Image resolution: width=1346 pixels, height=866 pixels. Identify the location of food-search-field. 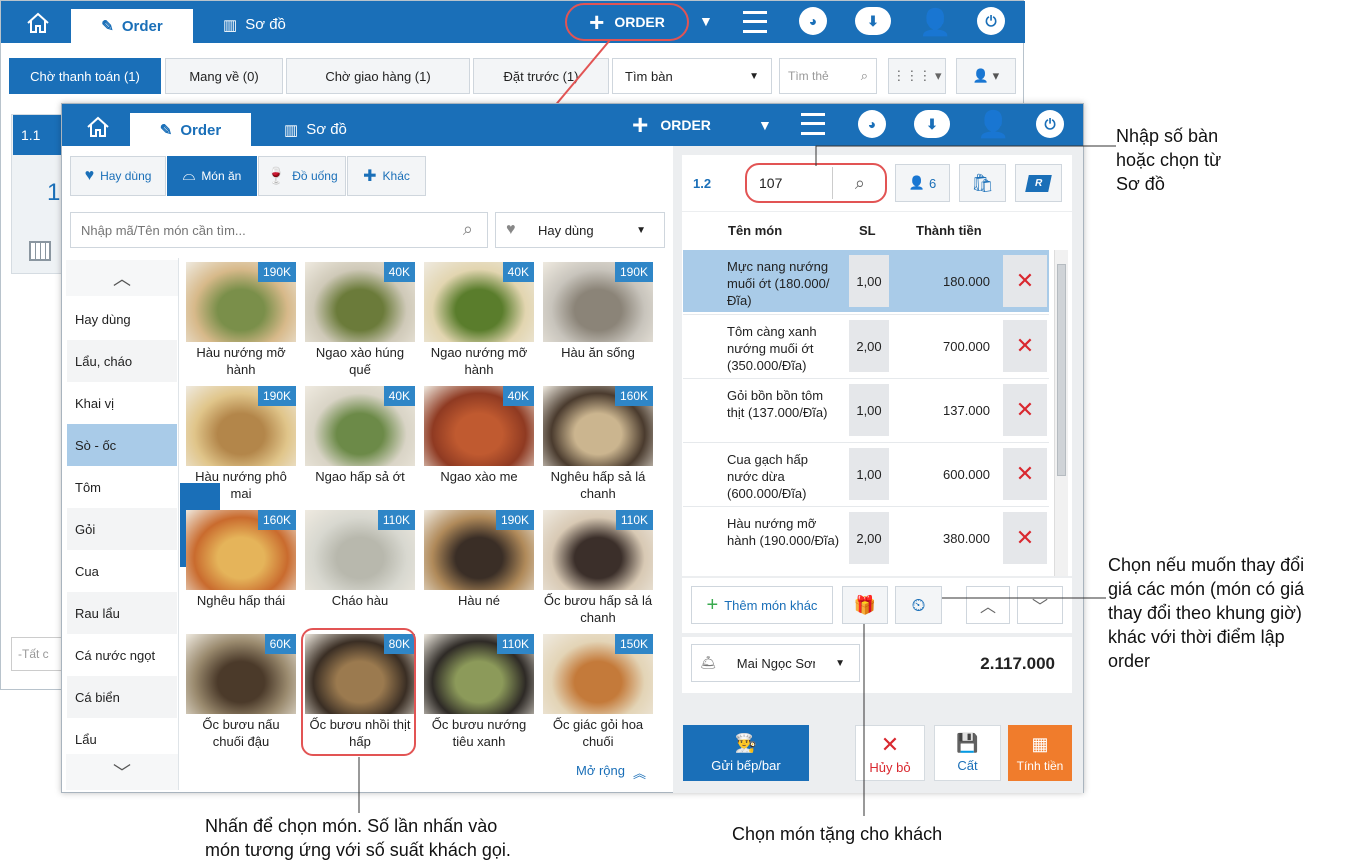
(256, 230).